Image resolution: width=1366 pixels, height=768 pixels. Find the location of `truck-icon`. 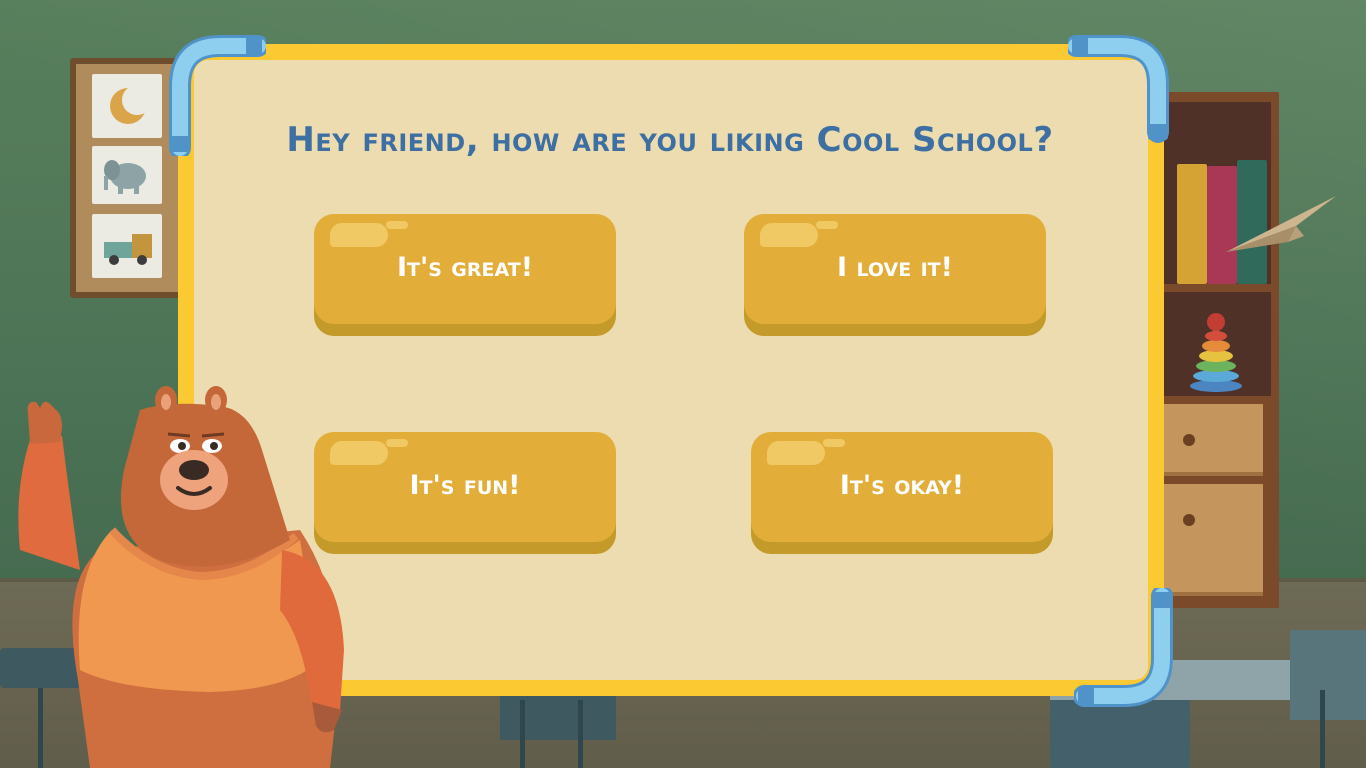

truck-icon is located at coordinates (128, 249).